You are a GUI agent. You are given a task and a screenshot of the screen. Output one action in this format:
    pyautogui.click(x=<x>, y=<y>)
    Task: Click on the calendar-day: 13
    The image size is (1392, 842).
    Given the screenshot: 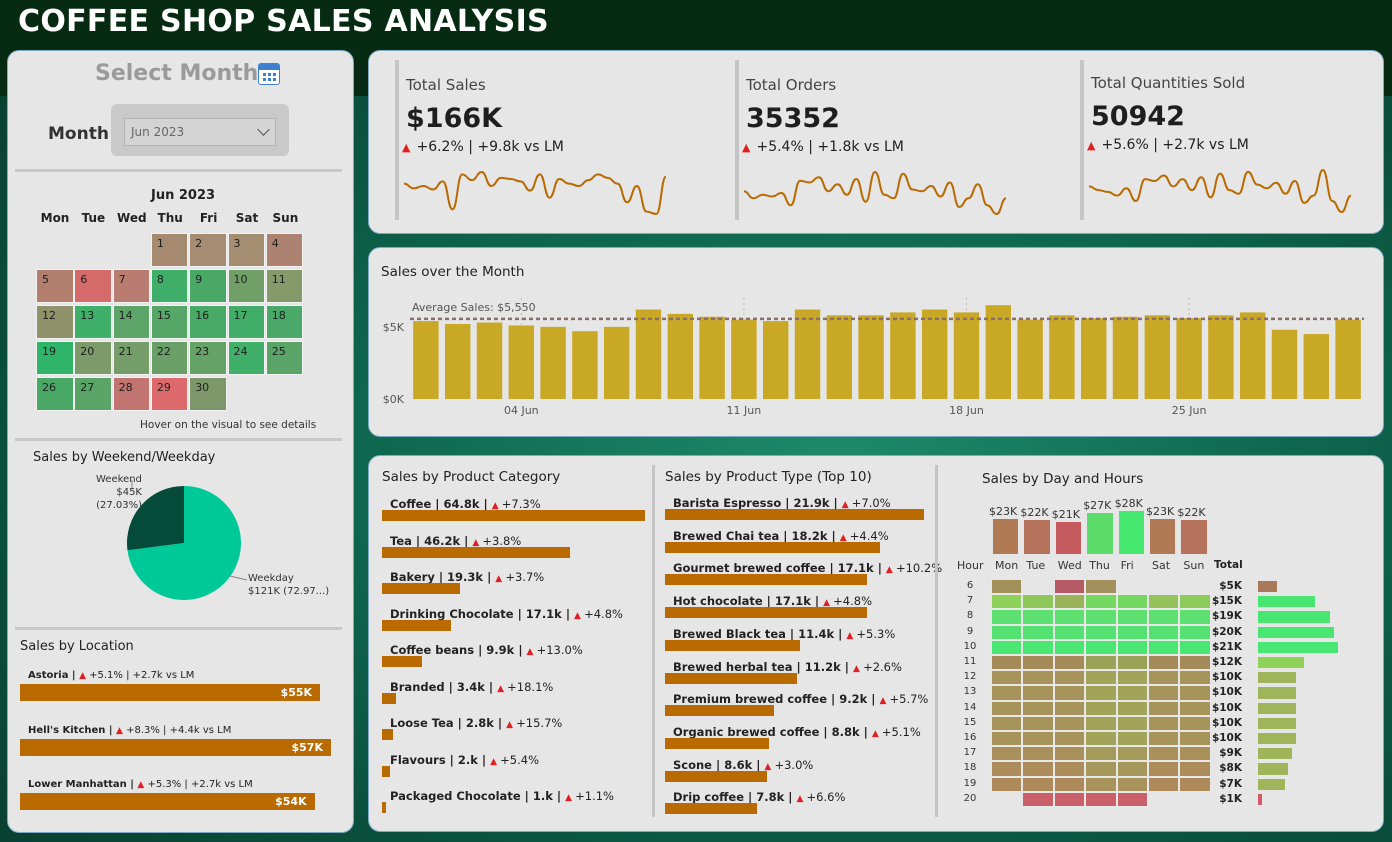 What is the action you would take?
    pyautogui.click(x=93, y=322)
    